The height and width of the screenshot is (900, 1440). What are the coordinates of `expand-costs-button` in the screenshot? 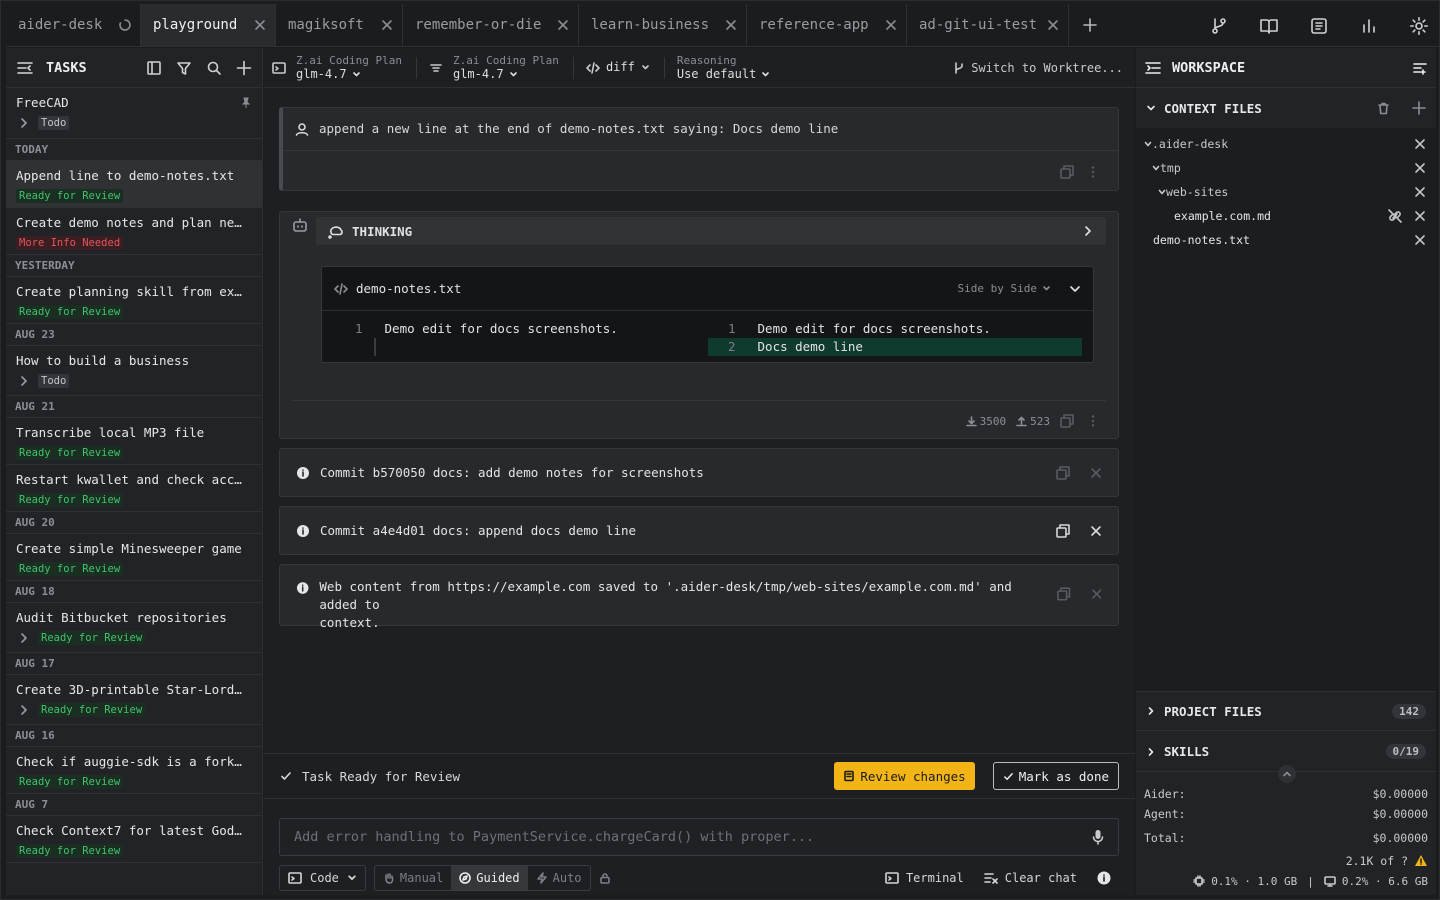 It's located at (1287, 774).